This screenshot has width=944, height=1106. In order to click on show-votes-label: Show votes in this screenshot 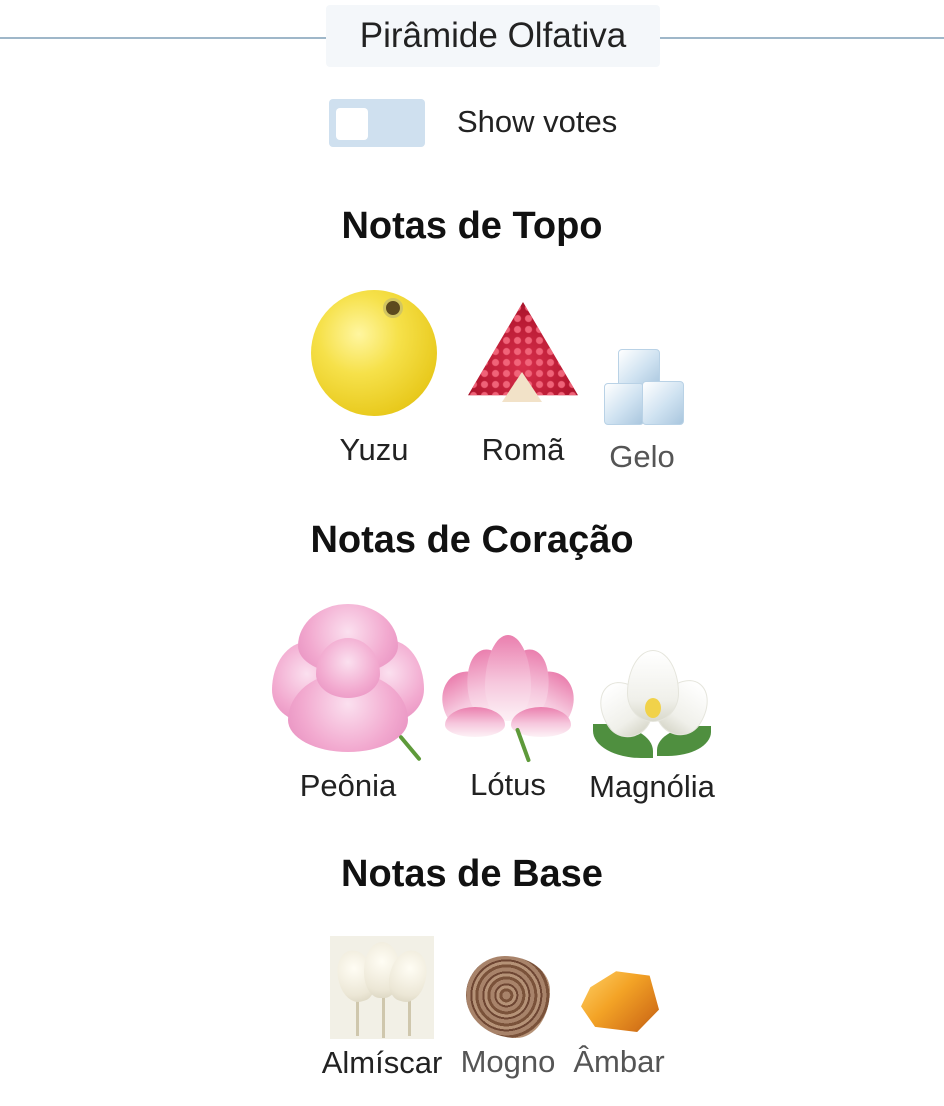, I will do `click(537, 121)`.